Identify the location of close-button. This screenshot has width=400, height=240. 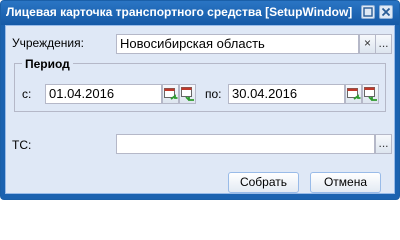
(386, 12).